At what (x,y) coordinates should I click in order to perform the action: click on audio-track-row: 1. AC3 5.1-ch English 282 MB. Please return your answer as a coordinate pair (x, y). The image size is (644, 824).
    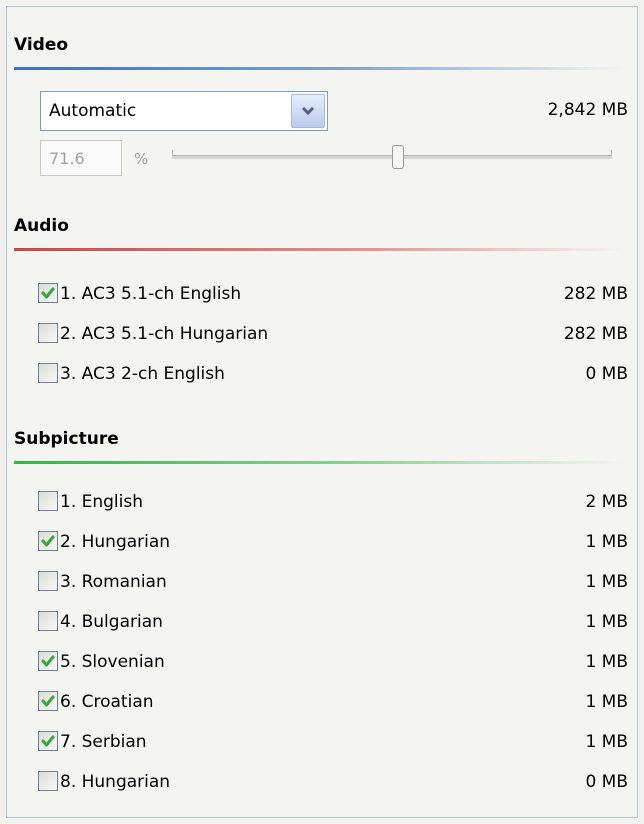
    Looking at the image, I should click on (333, 296).